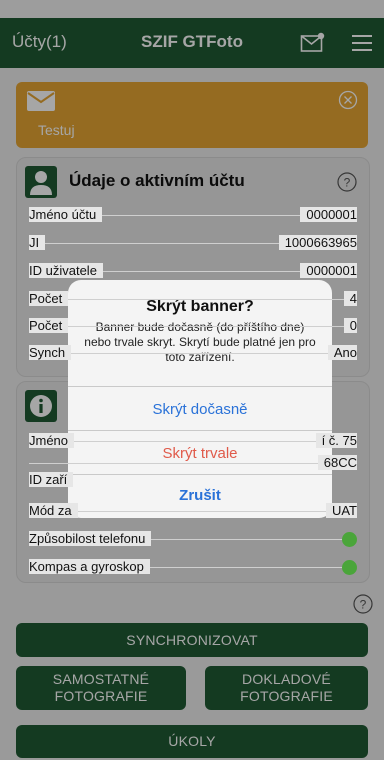 The height and width of the screenshot is (760, 384). Describe the element at coordinates (52, 440) in the screenshot. I see `row-label: Jméno` at that location.